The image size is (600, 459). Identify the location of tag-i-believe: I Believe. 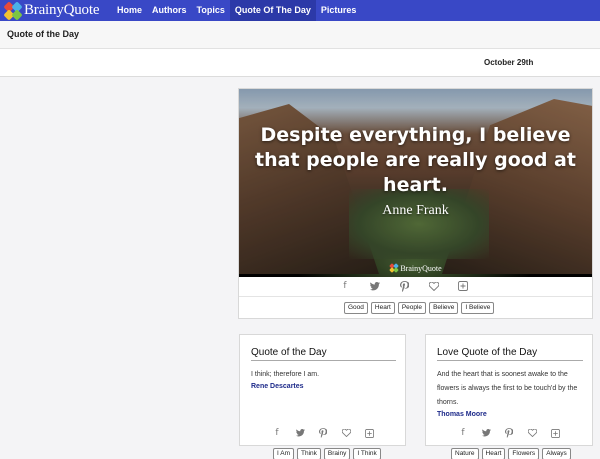
(478, 308).